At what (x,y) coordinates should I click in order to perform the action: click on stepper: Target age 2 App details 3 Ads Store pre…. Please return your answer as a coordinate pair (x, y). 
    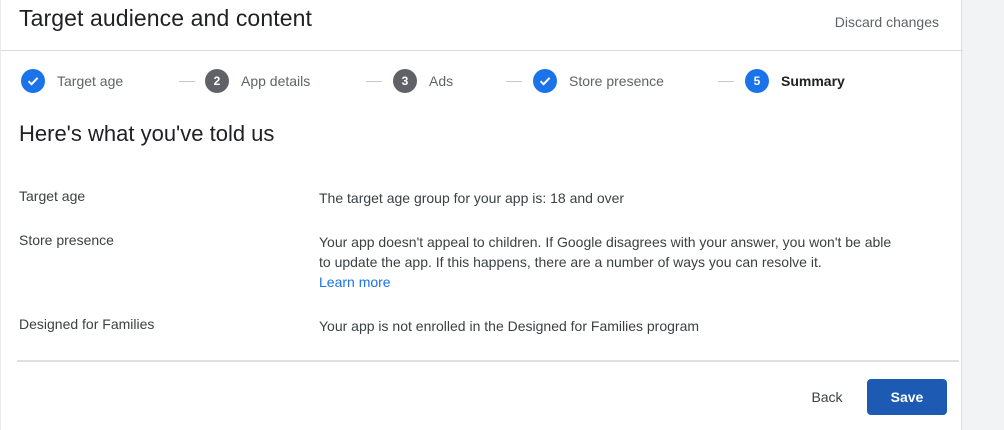
    Looking at the image, I should click on (484, 81).